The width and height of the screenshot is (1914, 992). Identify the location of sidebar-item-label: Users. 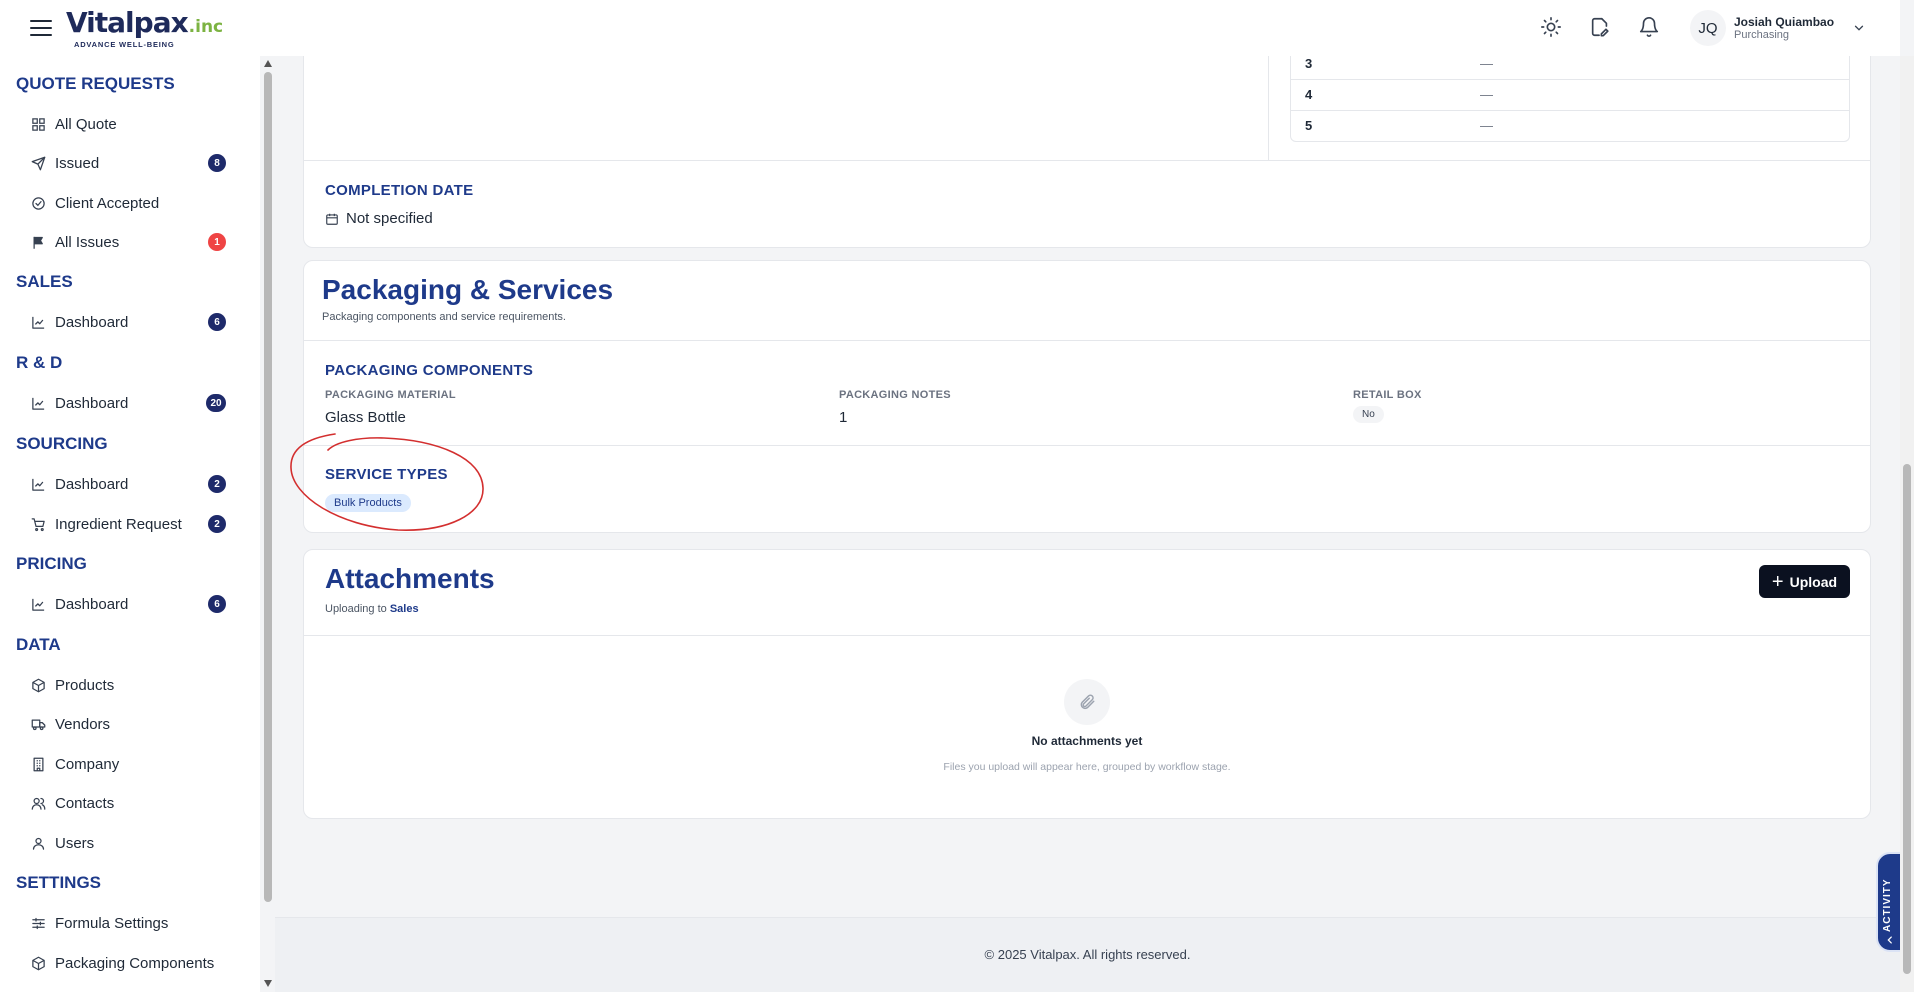
(75, 843).